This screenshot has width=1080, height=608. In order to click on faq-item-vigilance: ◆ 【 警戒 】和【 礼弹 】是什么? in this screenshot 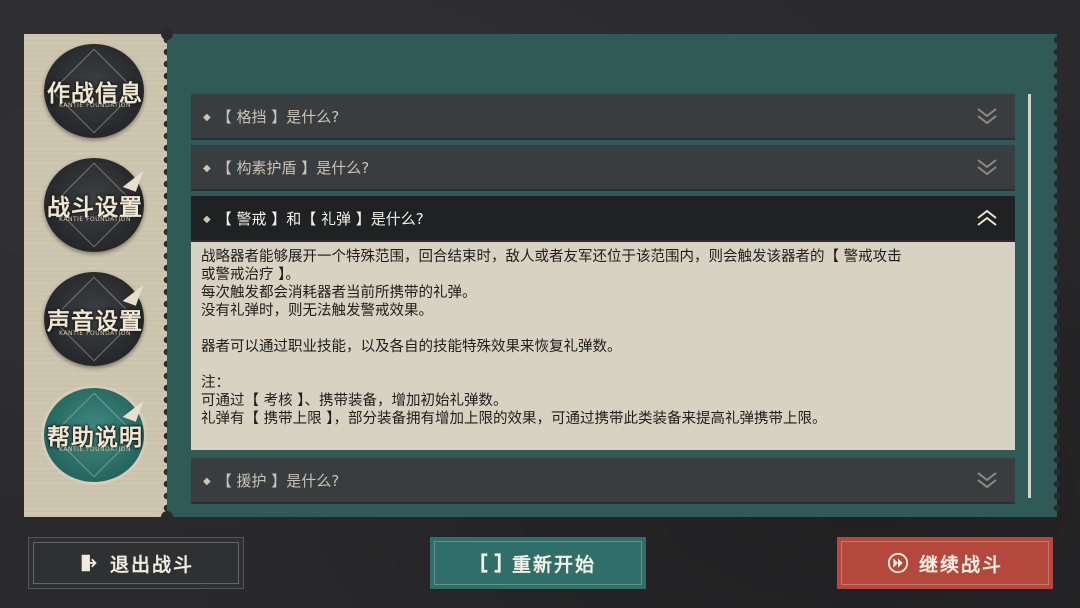, I will do `click(603, 219)`.